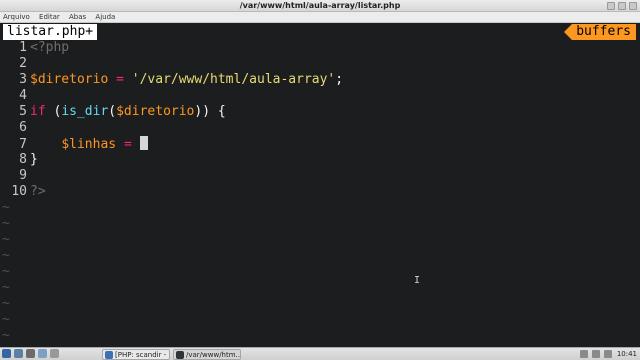 The image size is (640, 360). I want to click on window-title-bar: /var/www/html/aula-array/listar.php, so click(320, 6).